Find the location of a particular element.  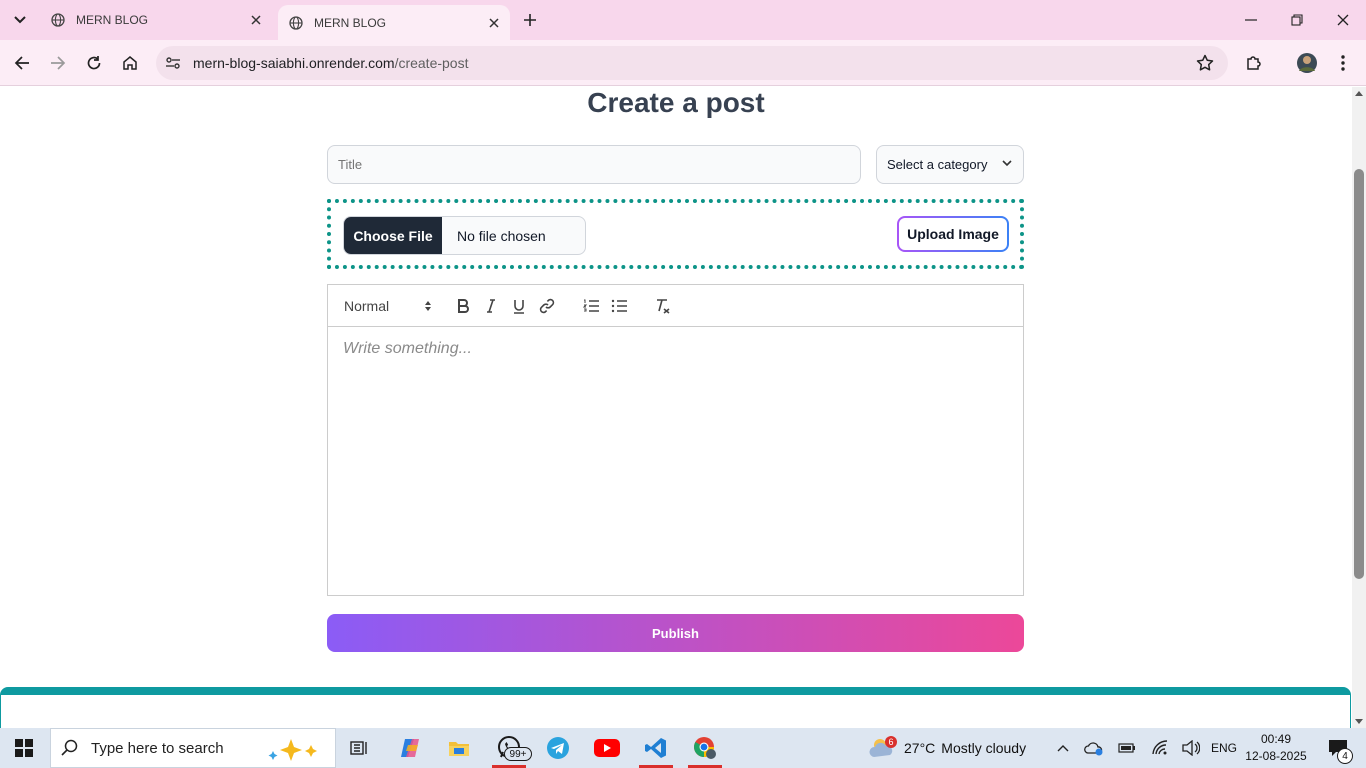

site-info-icon is located at coordinates (173, 63).